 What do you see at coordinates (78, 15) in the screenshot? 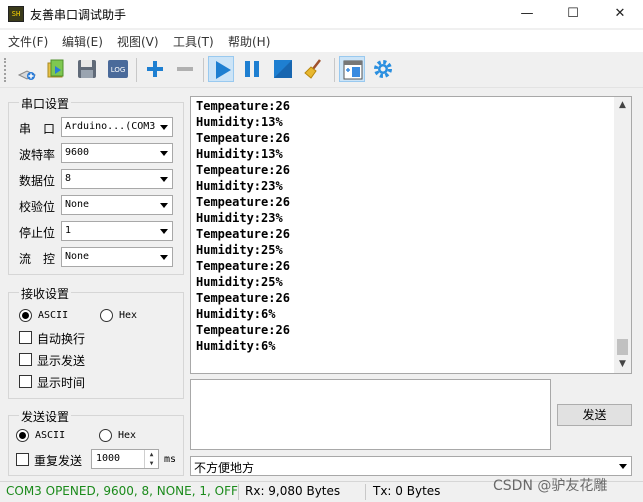
I see `window-title: 友善串口调试助手` at bounding box center [78, 15].